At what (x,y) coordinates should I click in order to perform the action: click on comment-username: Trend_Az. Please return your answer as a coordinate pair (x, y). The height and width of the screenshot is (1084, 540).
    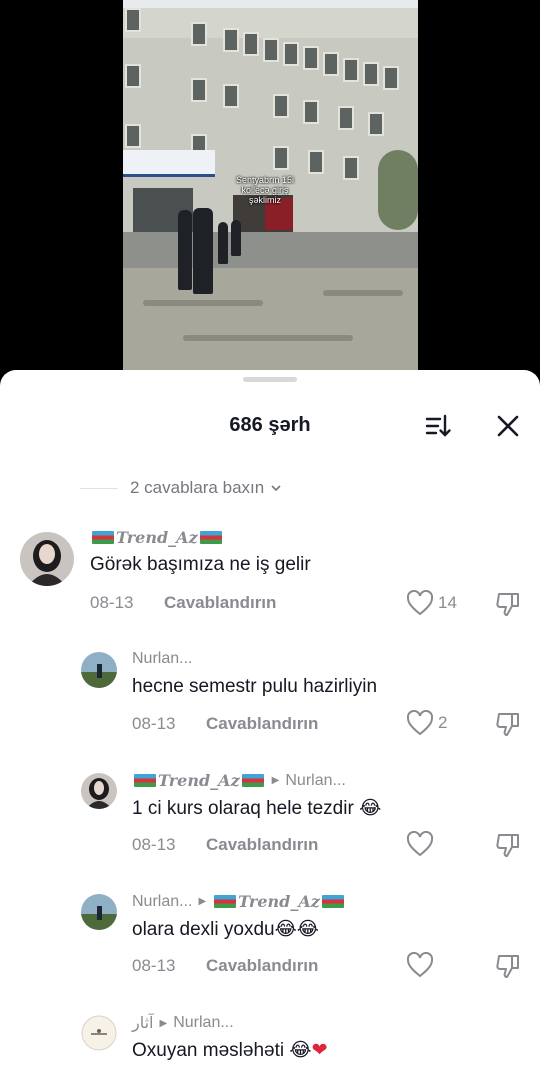
    Looking at the image, I should click on (157, 537).